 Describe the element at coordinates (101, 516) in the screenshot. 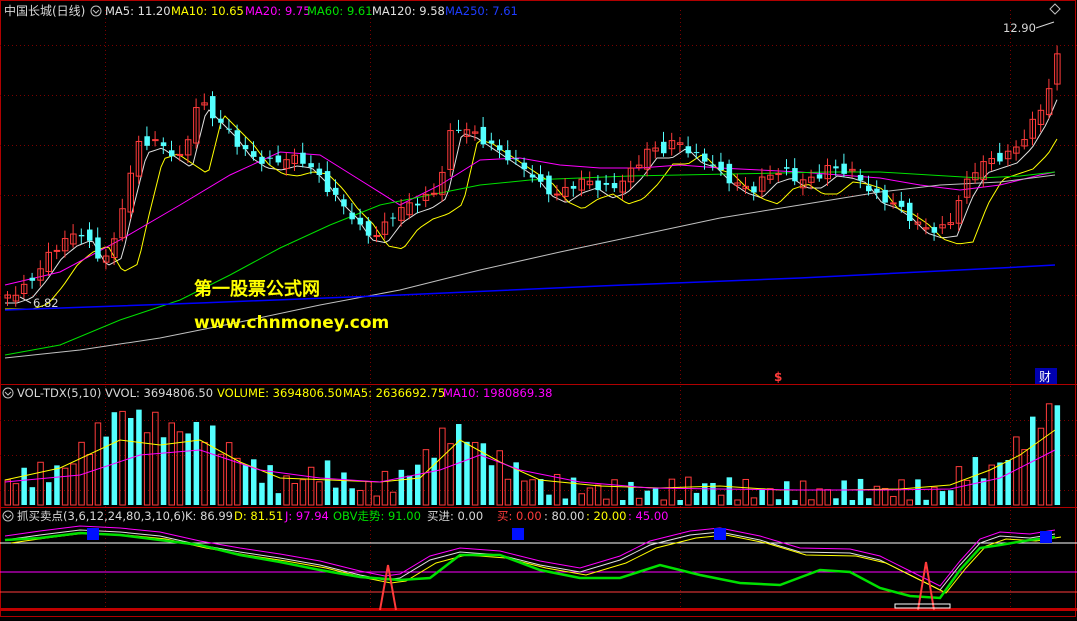

I see `indicator-name: 抓买卖点(3,6,12,24,80,3,10,6)` at that location.